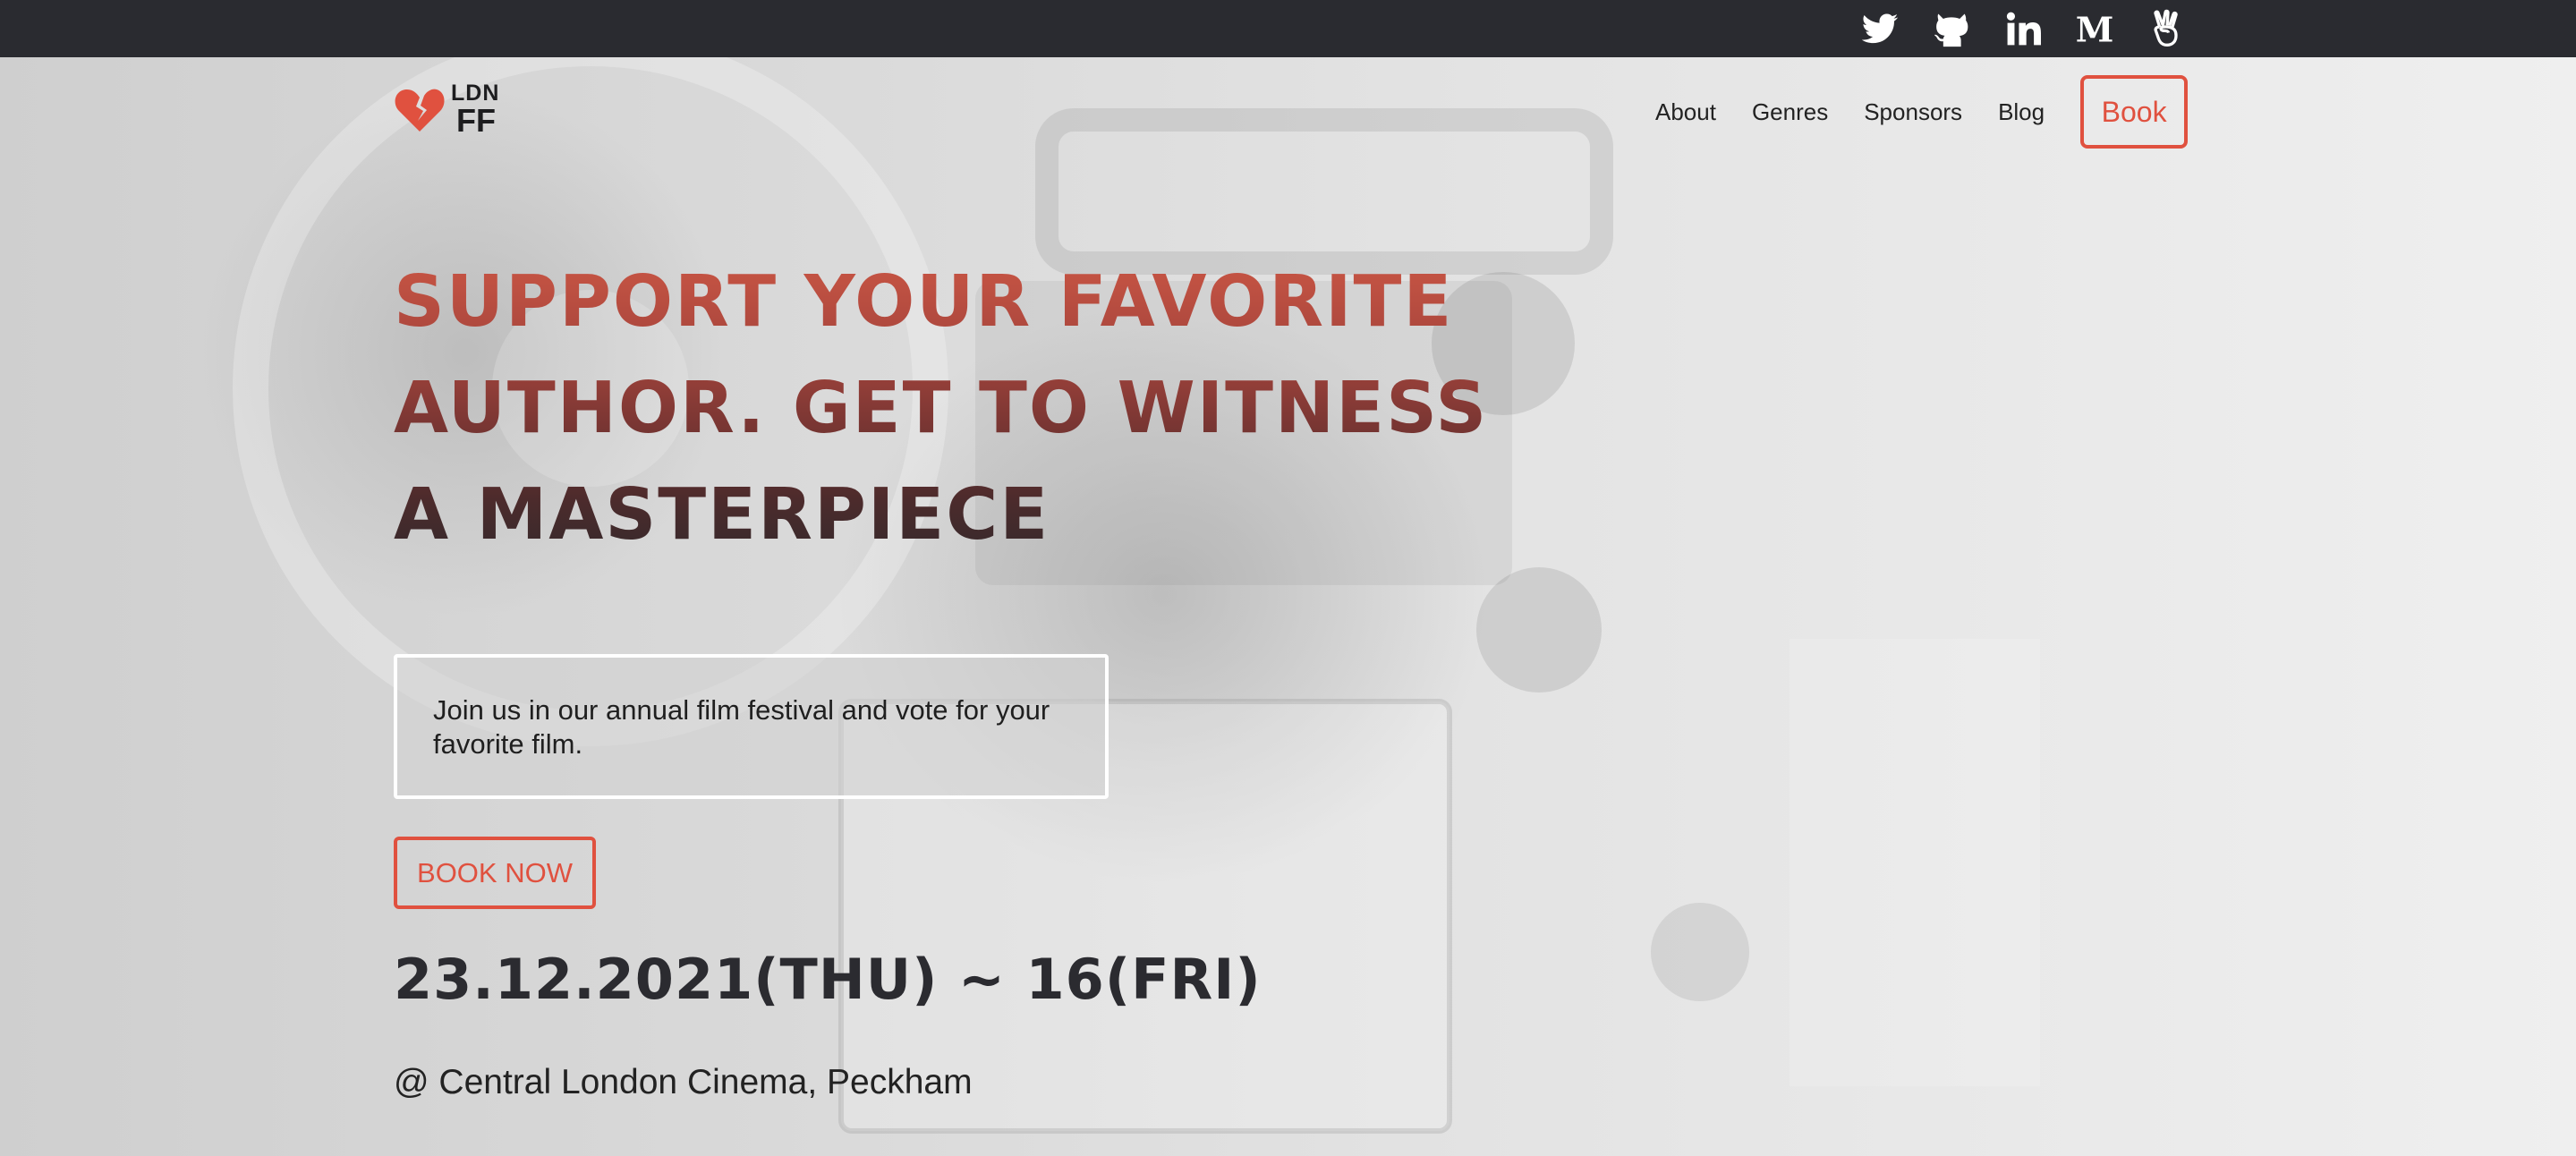 This screenshot has width=2576, height=1156. Describe the element at coordinates (2021, 112) in the screenshot. I see `nav-blog: Blog` at that location.